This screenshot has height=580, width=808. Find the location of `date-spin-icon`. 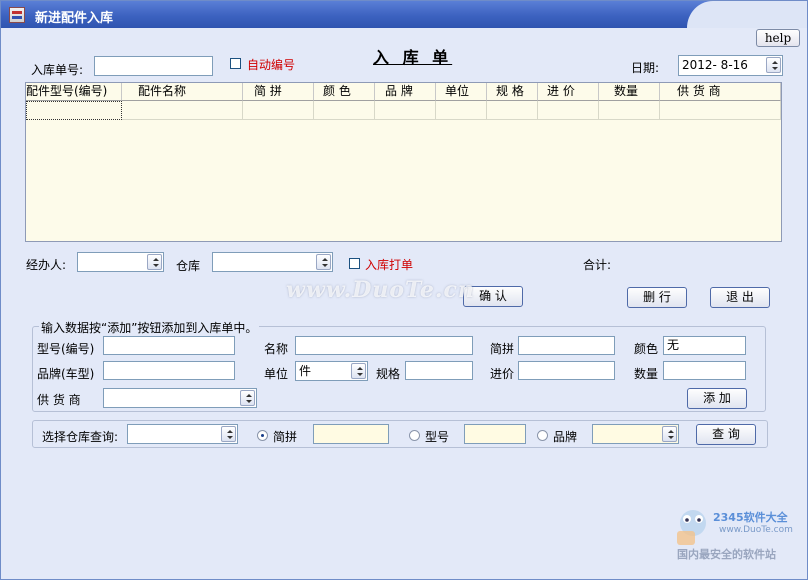

date-spin-icon is located at coordinates (773, 65).